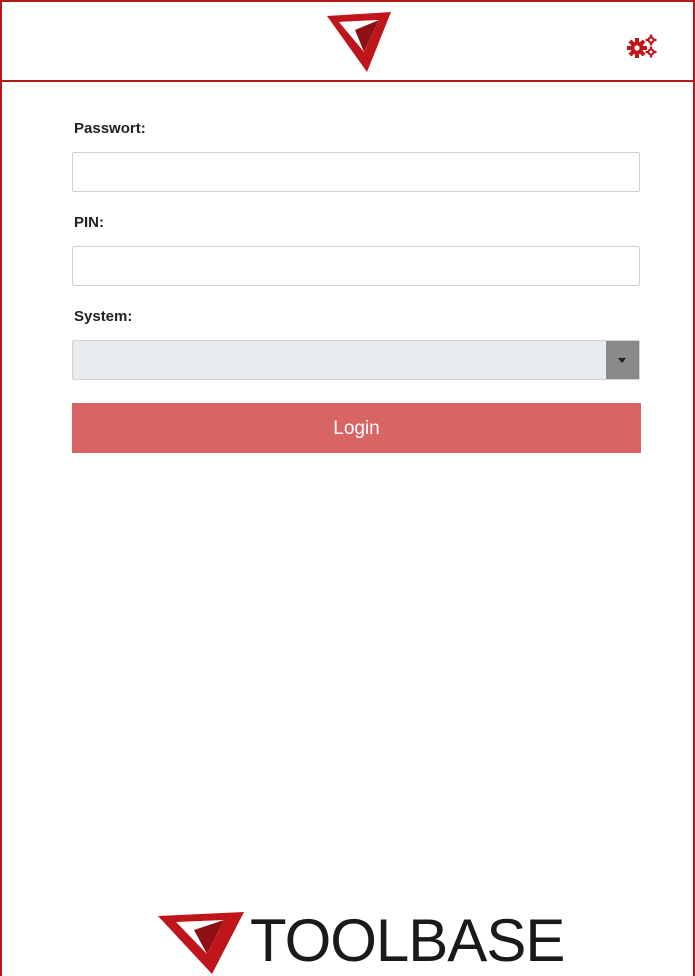  Describe the element at coordinates (643, 46) in the screenshot. I see `gears-icon` at that location.